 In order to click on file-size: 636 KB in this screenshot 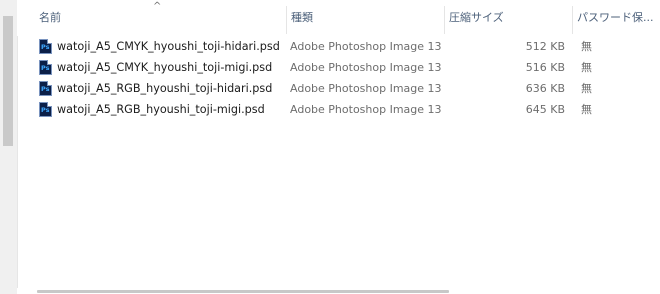, I will do `click(545, 88)`.